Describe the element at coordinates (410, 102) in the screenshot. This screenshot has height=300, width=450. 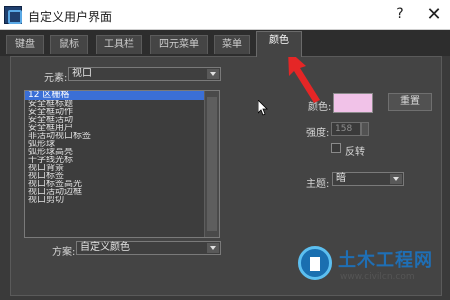
I see `reset-button: 重置` at that location.